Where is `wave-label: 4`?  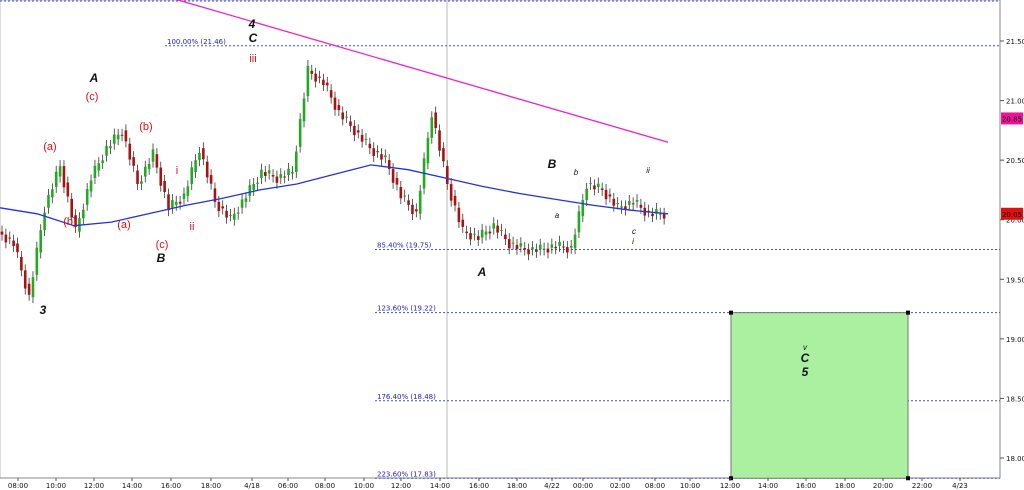 wave-label: 4 is located at coordinates (252, 24).